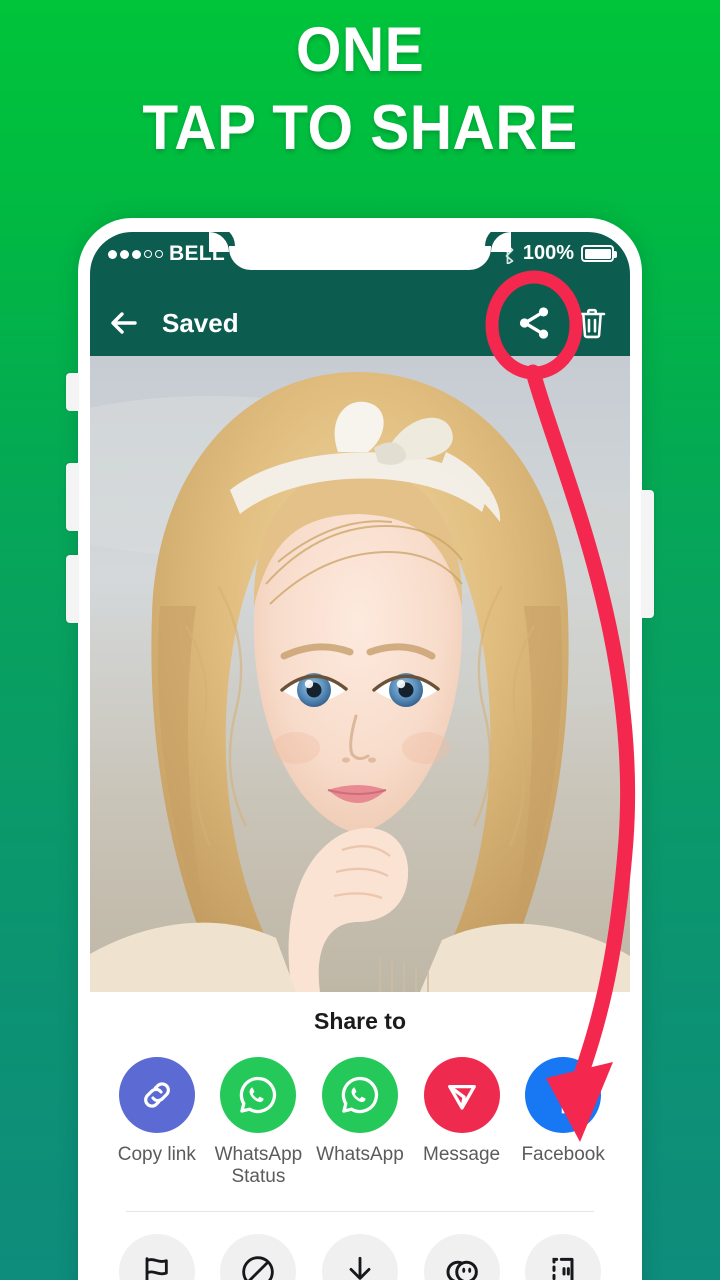  I want to click on block-button, so click(258, 1256).